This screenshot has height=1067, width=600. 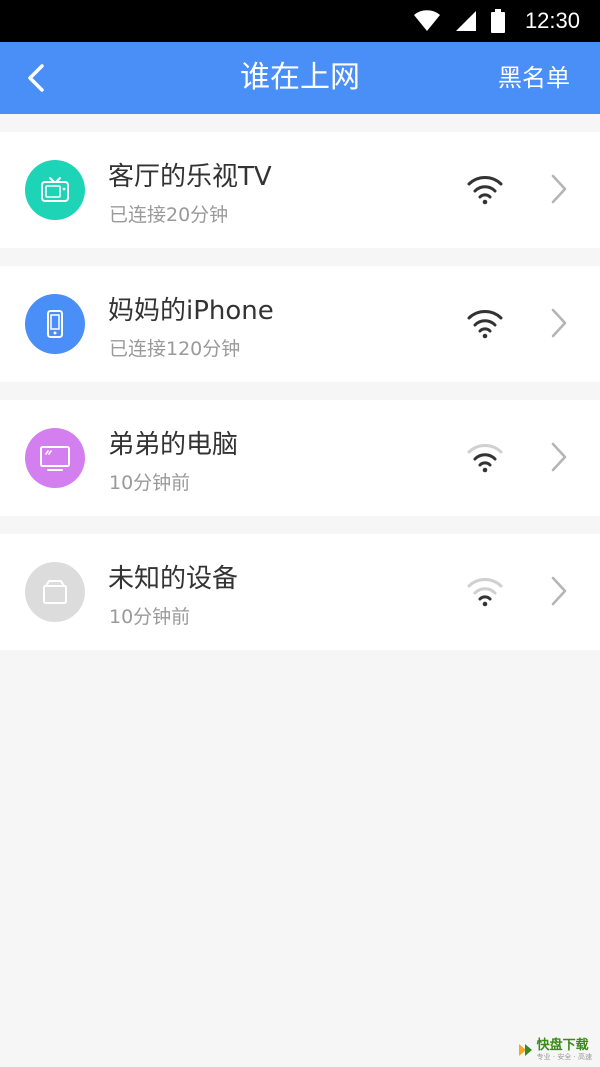 I want to click on cell-signal-icon, so click(x=465, y=21).